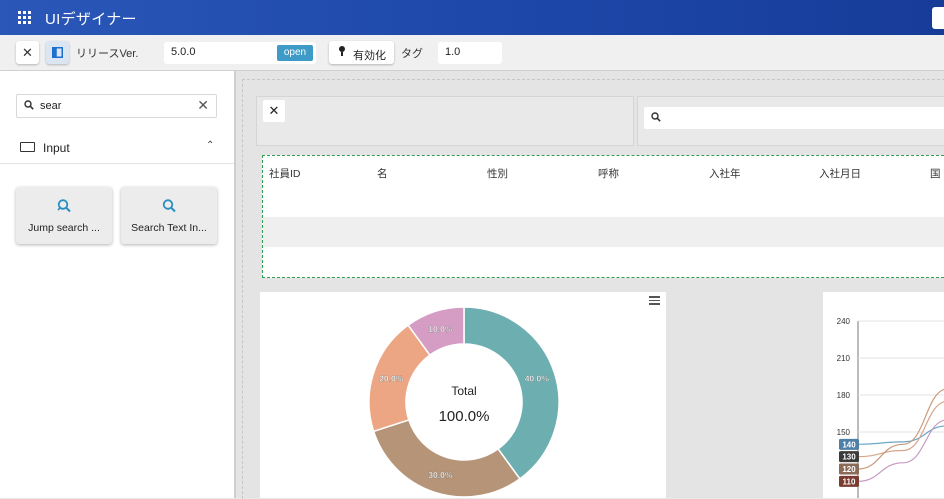 This screenshot has height=499, width=944. I want to click on panel-toggle-icon, so click(57, 52).